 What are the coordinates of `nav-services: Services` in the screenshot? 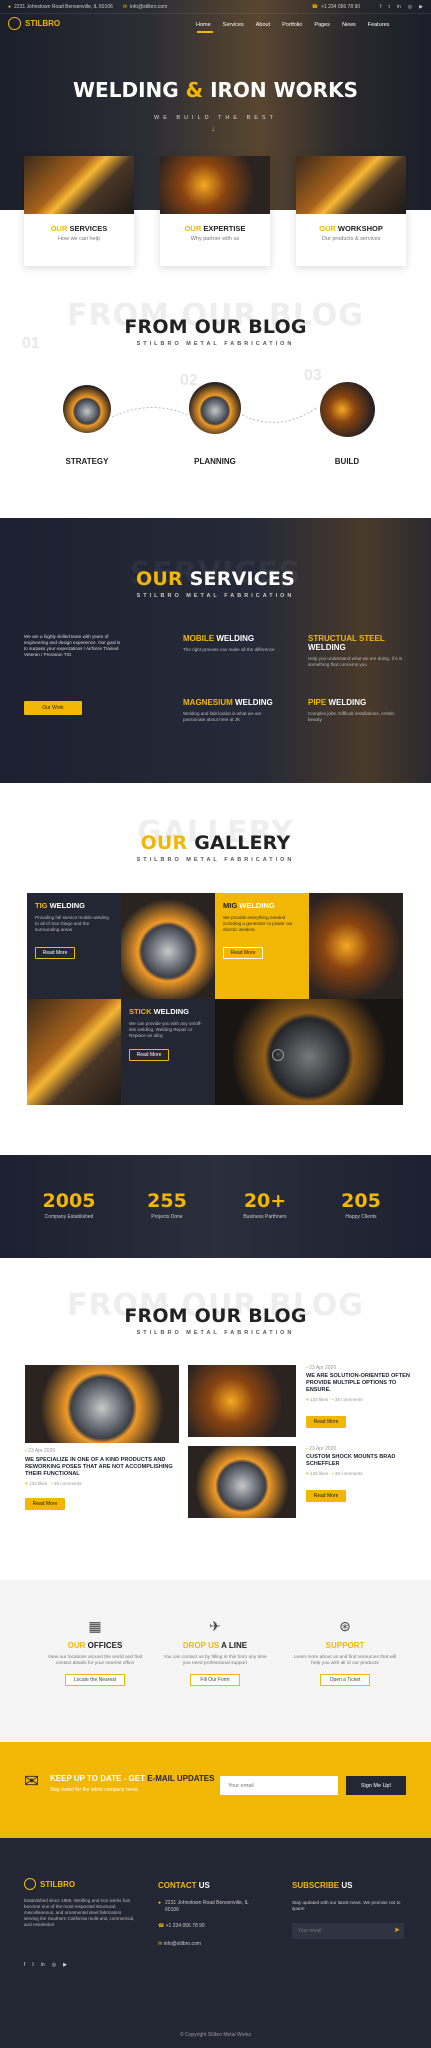 It's located at (233, 25).